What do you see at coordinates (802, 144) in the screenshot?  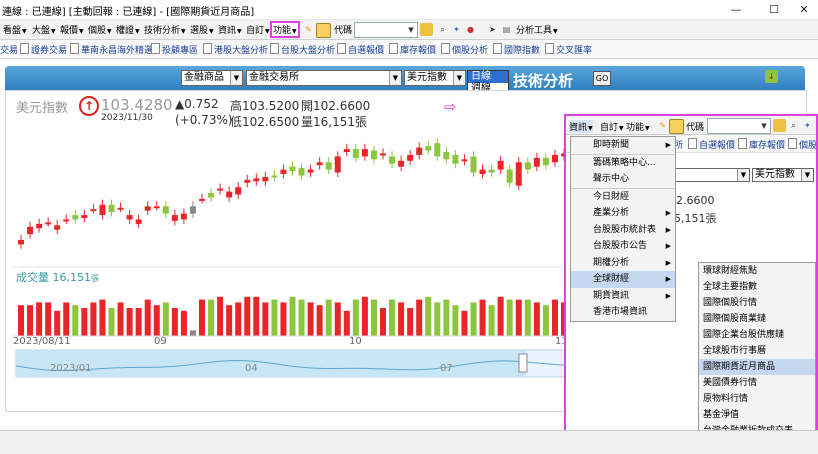 I see `inset-link-stock: 個股` at bounding box center [802, 144].